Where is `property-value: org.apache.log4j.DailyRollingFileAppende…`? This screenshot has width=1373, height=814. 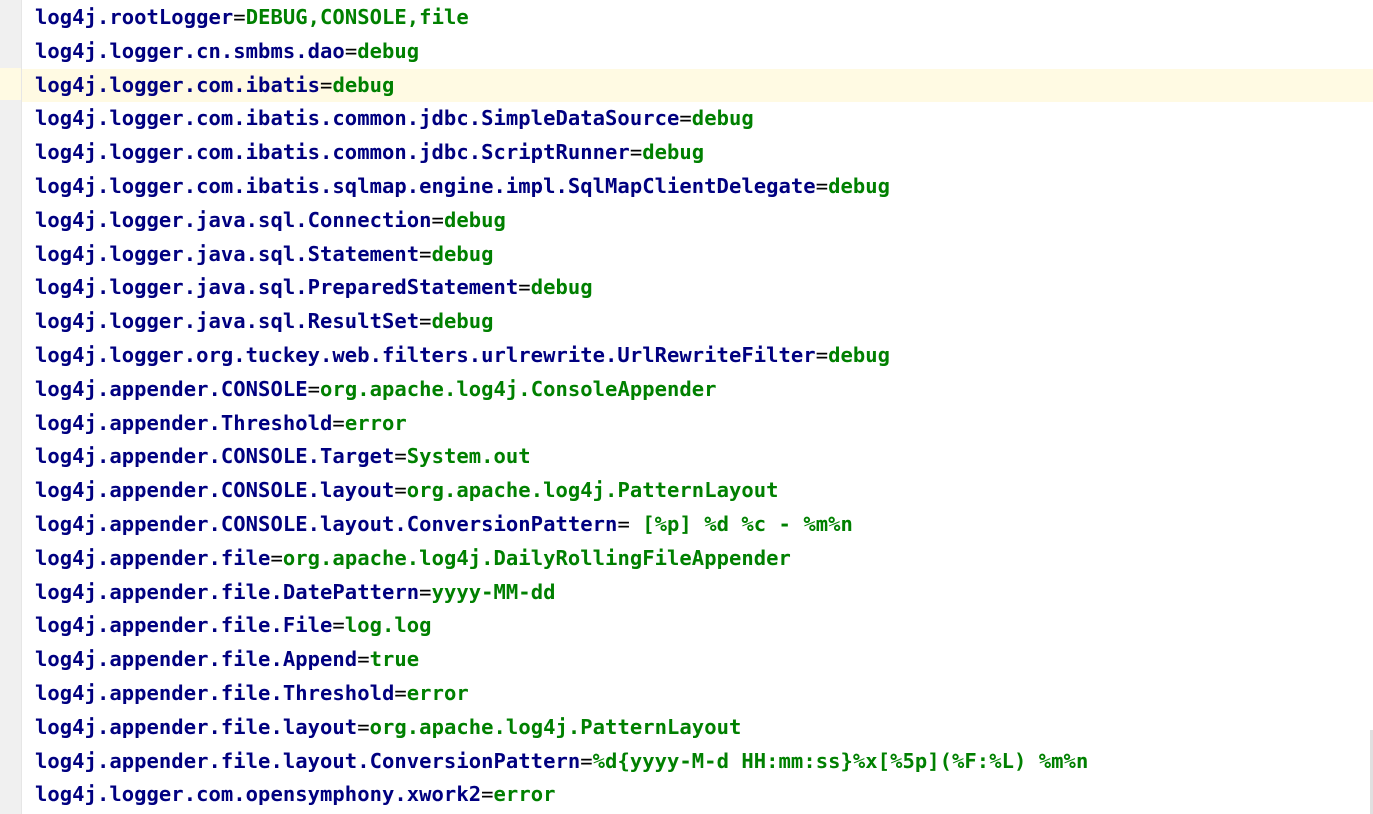
property-value: org.apache.log4j.DailyRollingFileAppende… is located at coordinates (536, 557).